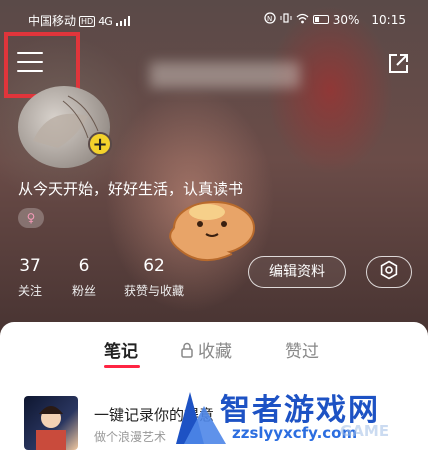 This screenshot has height=455, width=428. What do you see at coordinates (295, 433) in the screenshot?
I see `watermark-url: zzslyyxcfy.com` at bounding box center [295, 433].